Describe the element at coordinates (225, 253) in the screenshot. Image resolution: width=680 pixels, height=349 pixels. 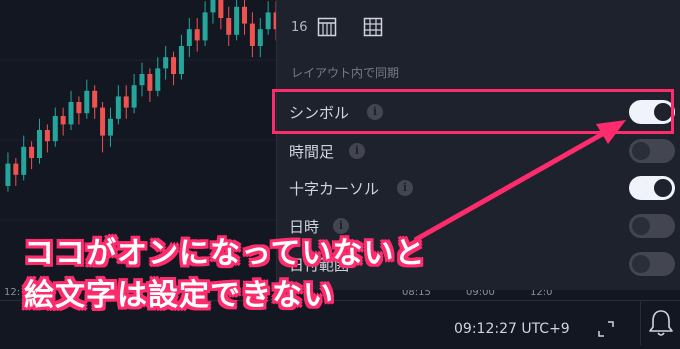
I see `annotation-line-1: ココがオンになっていないと` at that location.